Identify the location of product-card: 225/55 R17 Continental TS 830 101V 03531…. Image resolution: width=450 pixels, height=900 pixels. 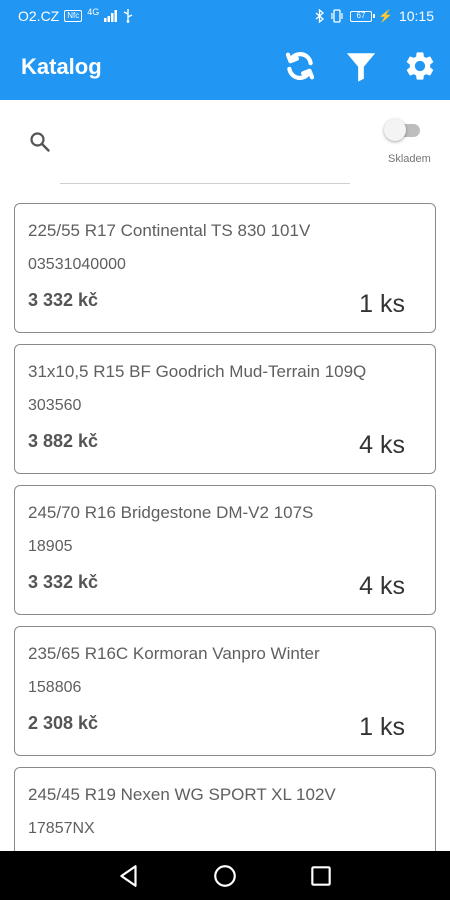
(225, 268).